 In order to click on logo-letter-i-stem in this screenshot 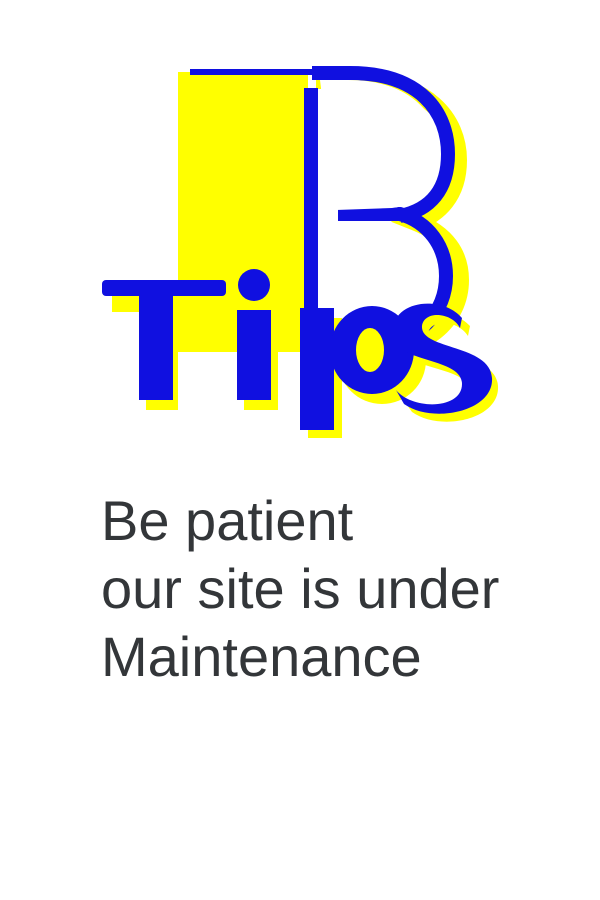, I will do `click(254, 355)`.